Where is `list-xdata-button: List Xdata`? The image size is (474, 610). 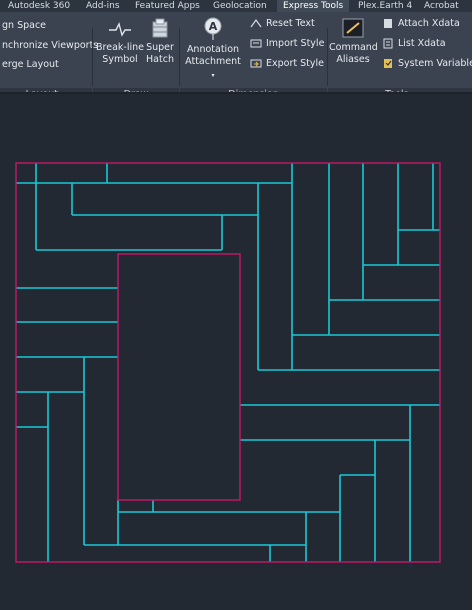 list-xdata-button: List Xdata is located at coordinates (414, 43).